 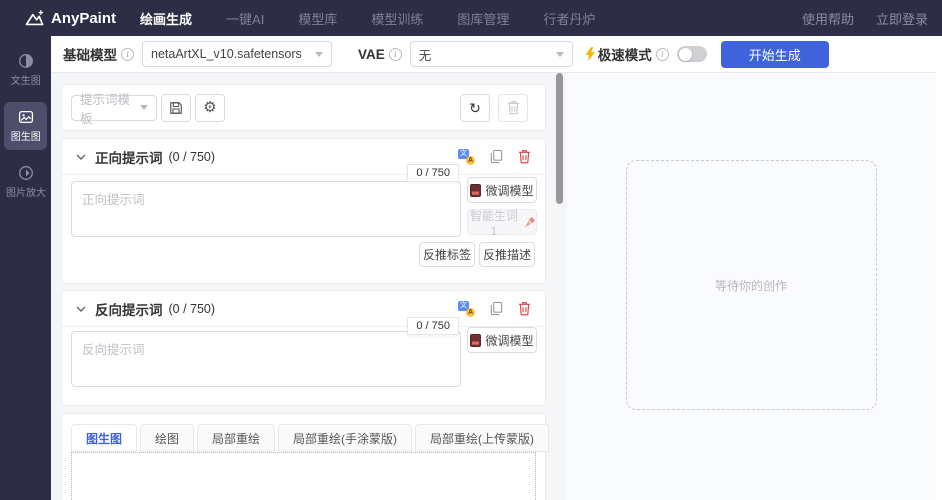 I want to click on image-source-section: 图生图 绘图 局部重绘 局部重绘(手涂蒙版) 局部重绘(上传蒙版), so click(x=305, y=456).